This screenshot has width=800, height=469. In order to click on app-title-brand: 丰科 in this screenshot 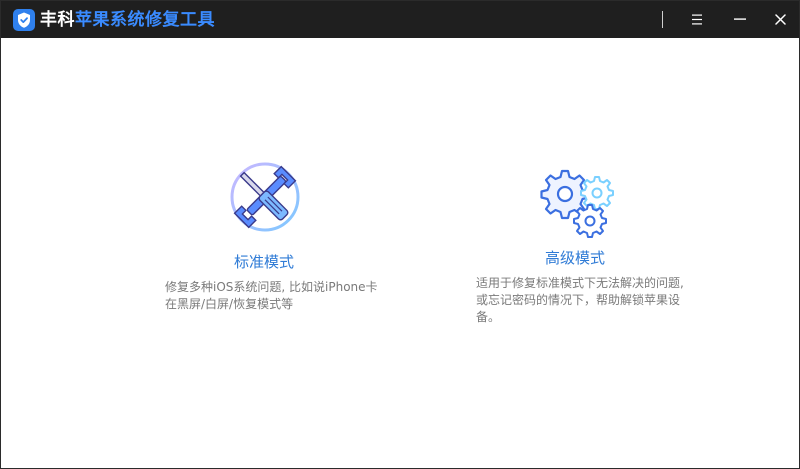, I will do `click(57, 20)`.